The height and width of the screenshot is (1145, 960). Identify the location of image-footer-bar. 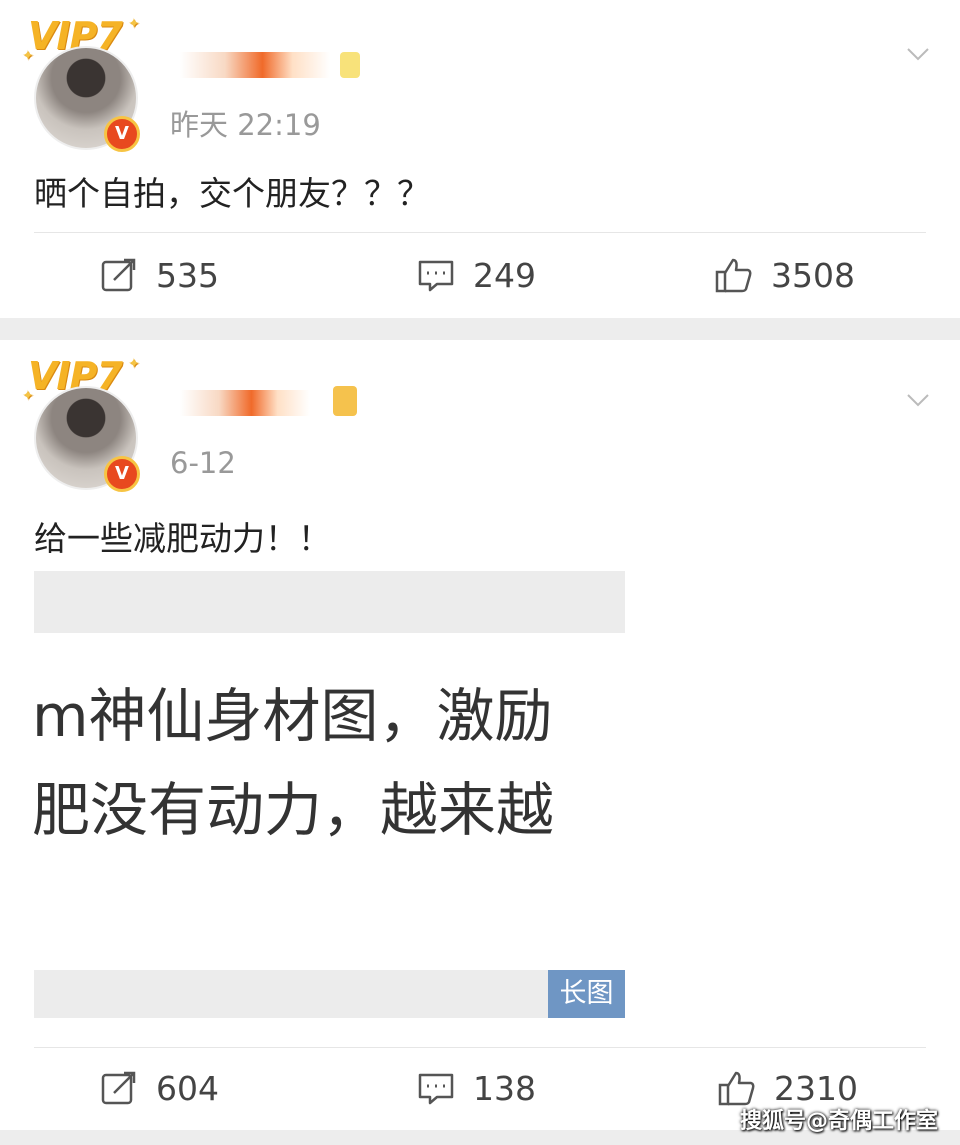
(329, 994).